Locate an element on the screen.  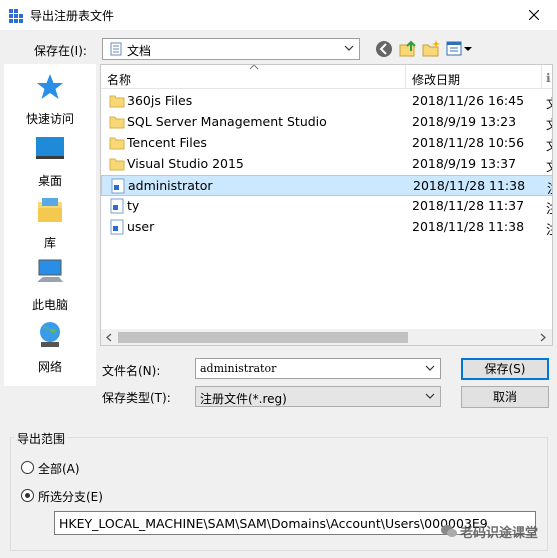
list-item: ty 2018/11/28 11:37 注 is located at coordinates (326, 206).